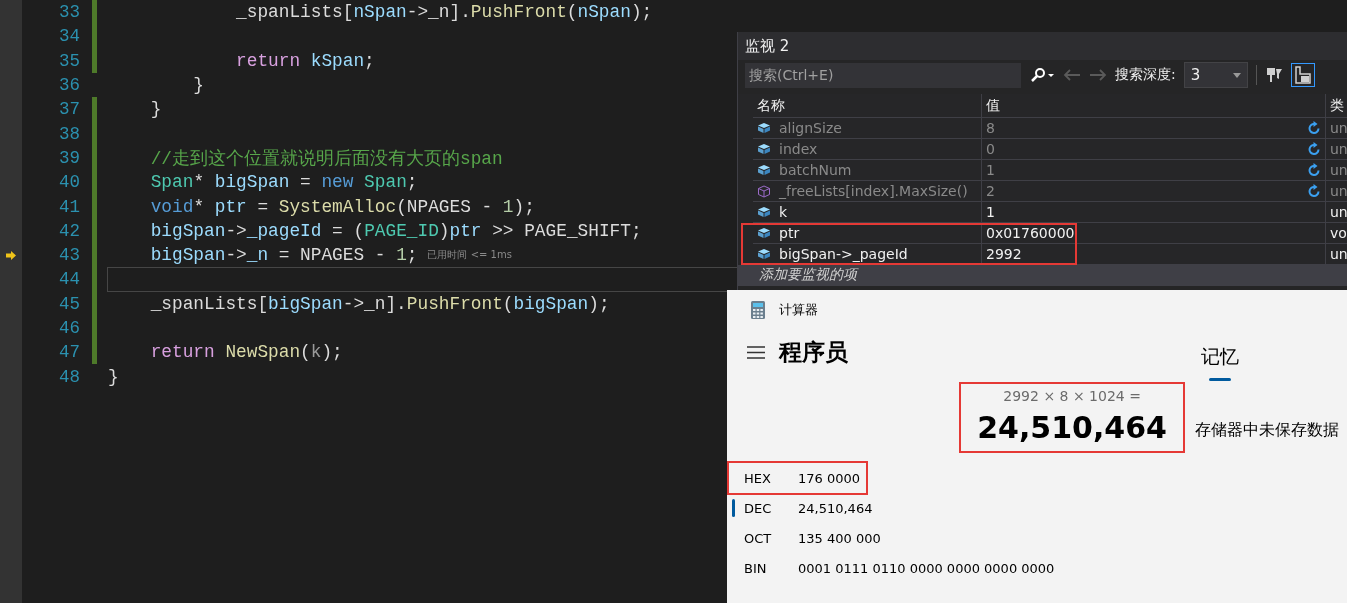 This screenshot has width=1347, height=603. I want to click on add-watch-row: 添加要监视的项, so click(1042, 275).